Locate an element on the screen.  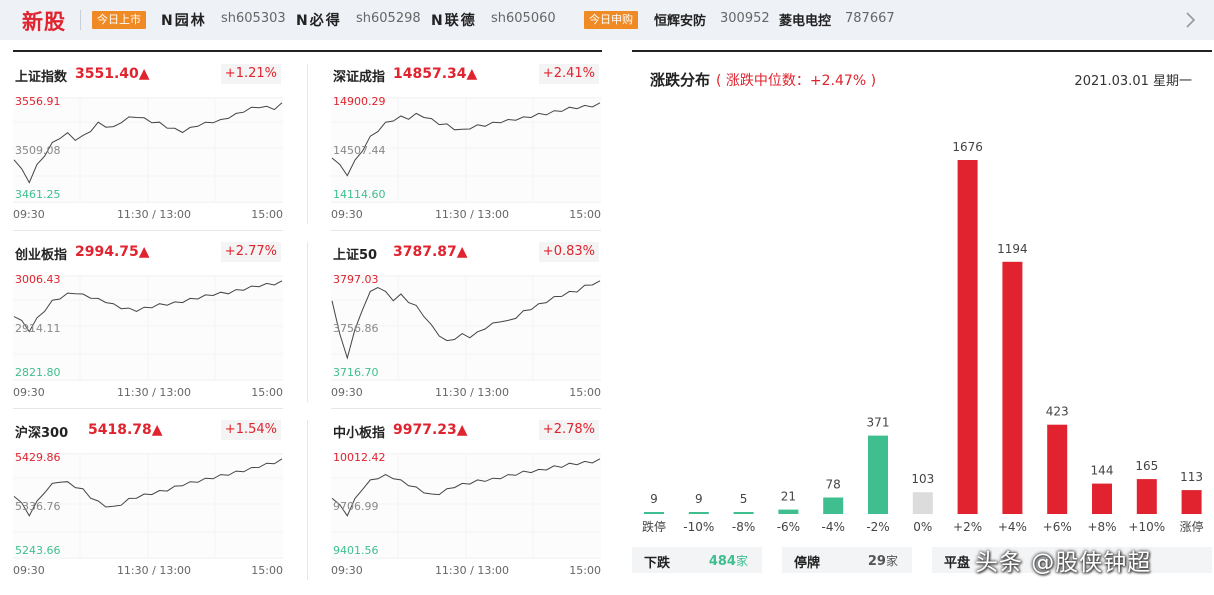
subscribe-name: 恒辉安防 is located at coordinates (680, 19).